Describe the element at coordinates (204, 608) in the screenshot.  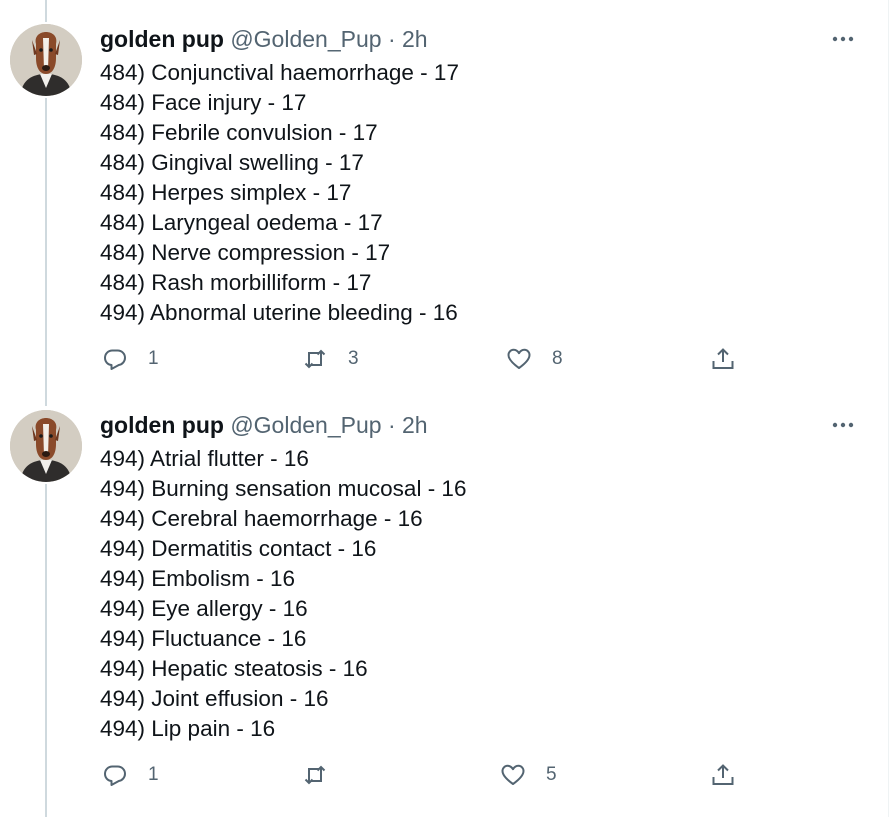
I see `tweet-line: 494) Eye allergy - 16` at that location.